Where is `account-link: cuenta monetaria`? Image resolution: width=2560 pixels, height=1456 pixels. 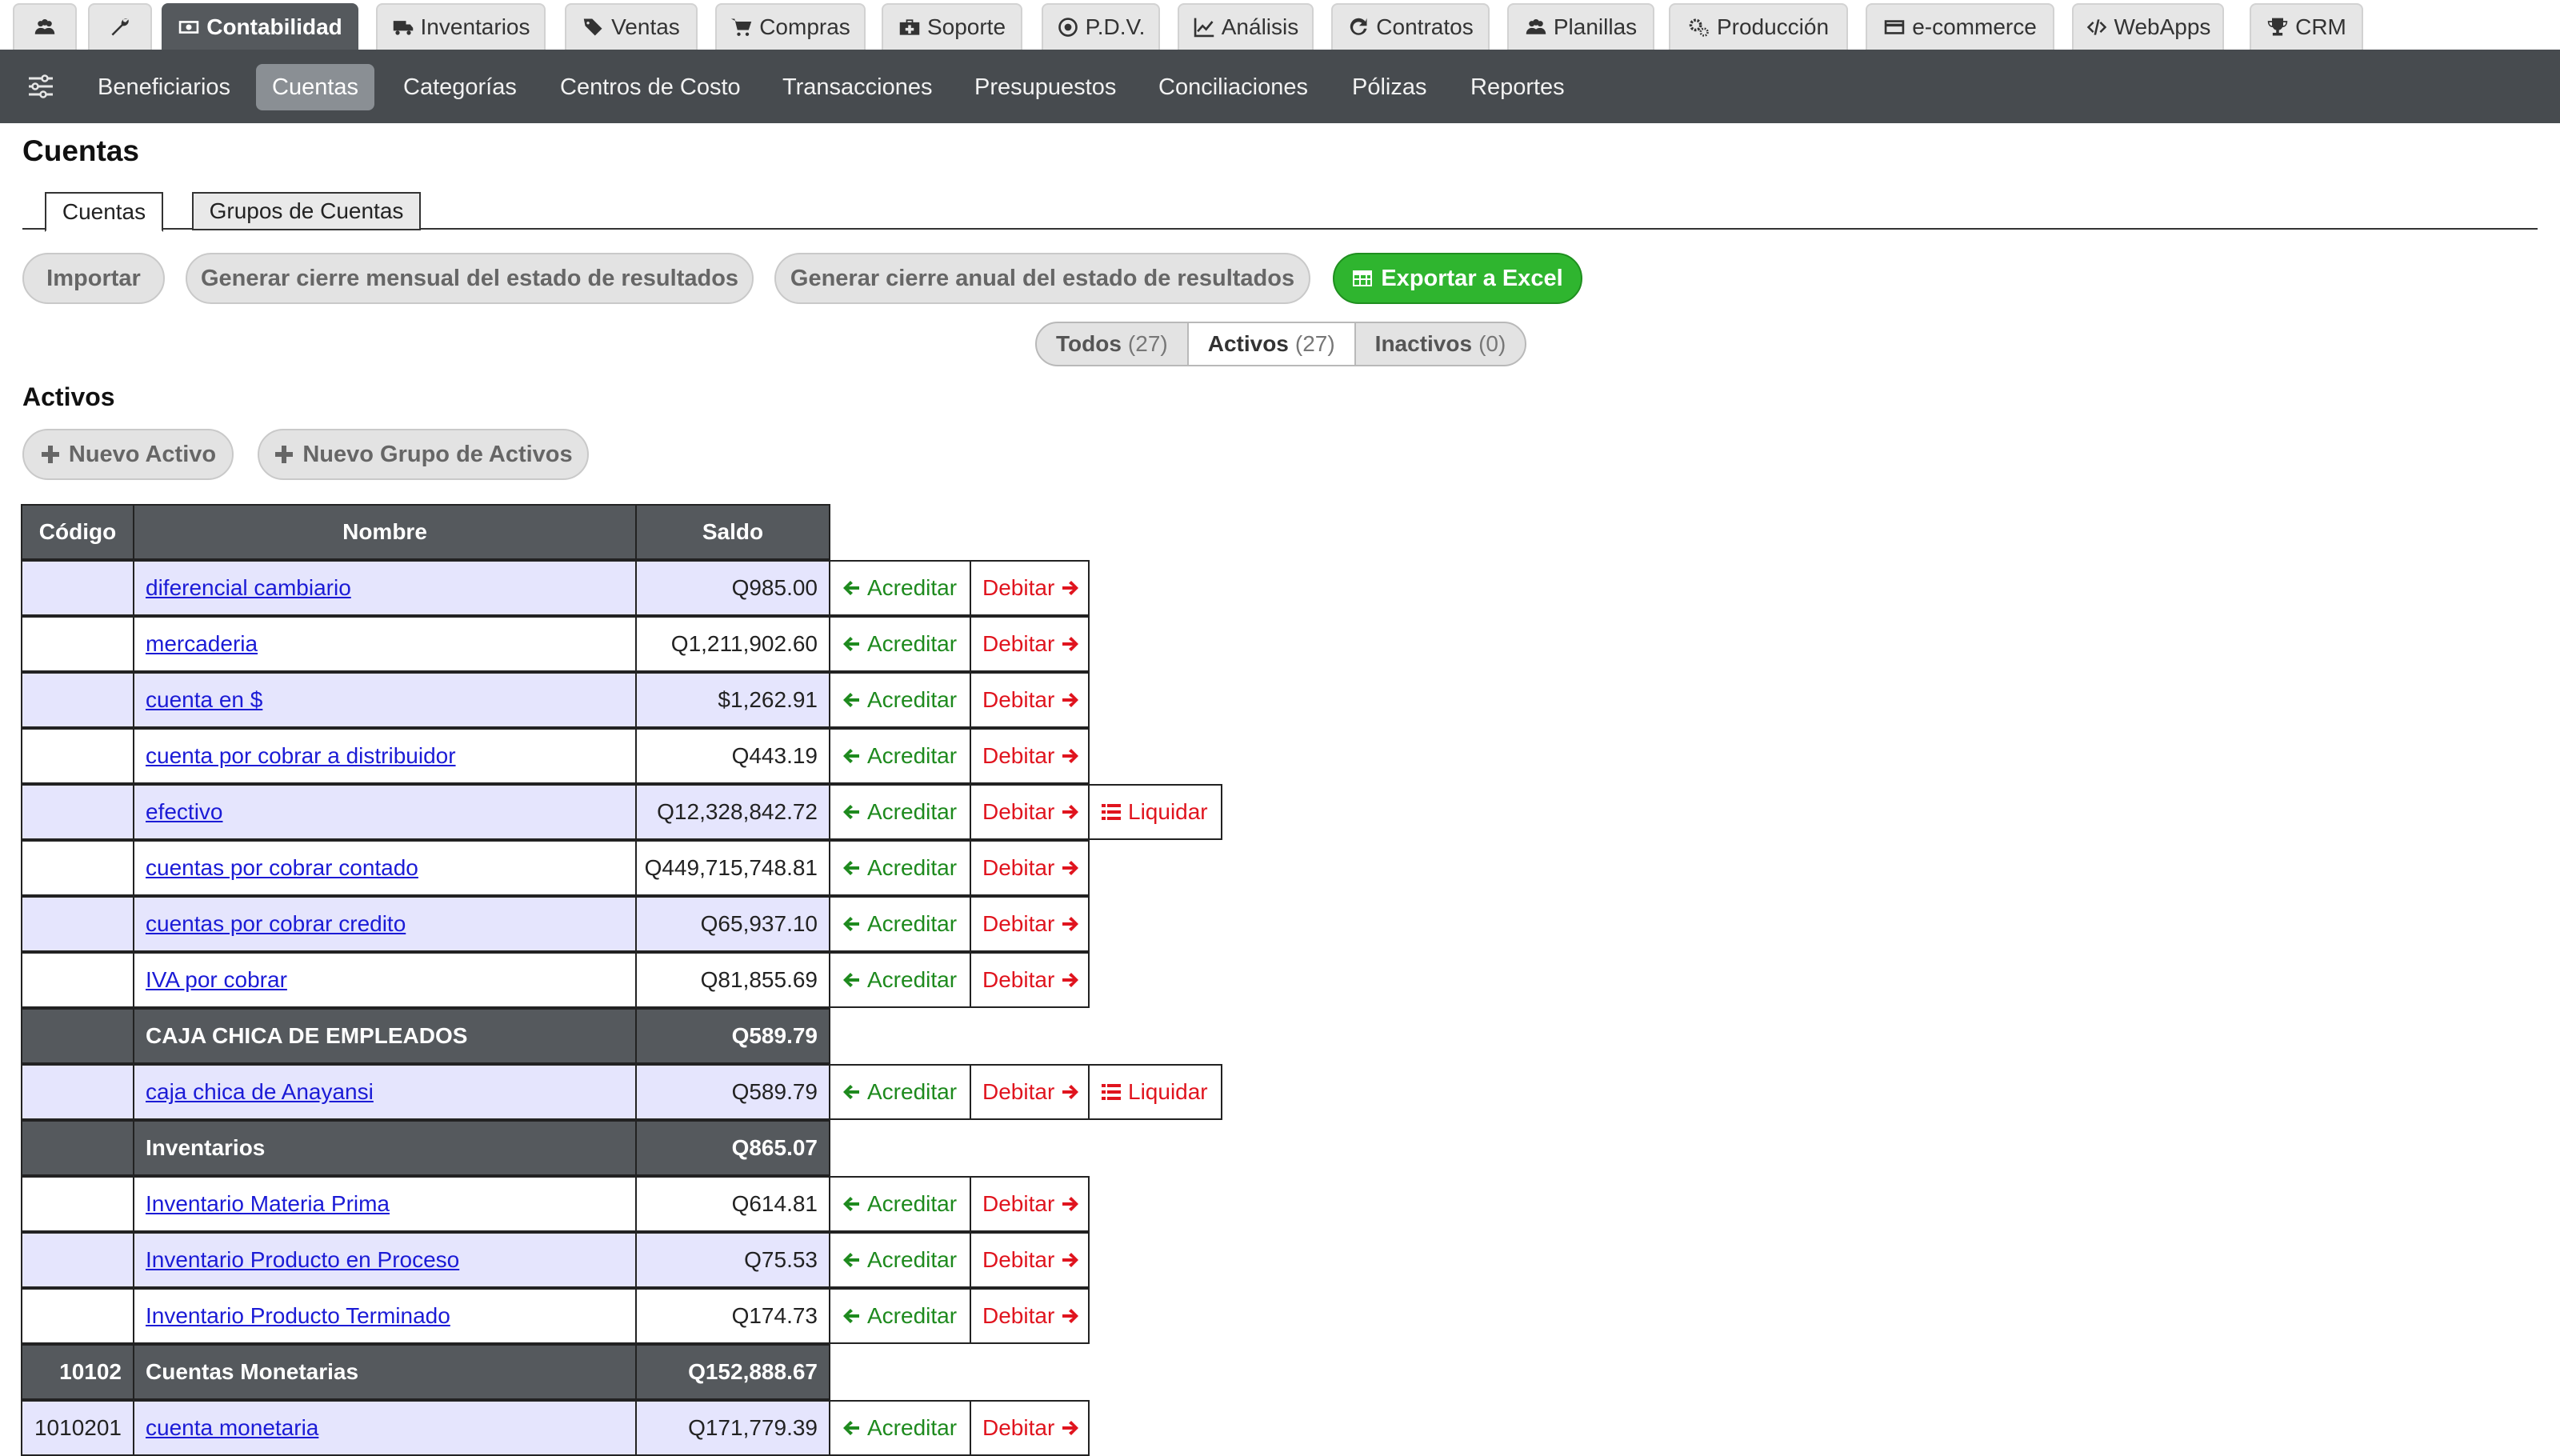
account-link: cuenta monetaria is located at coordinates (232, 1428).